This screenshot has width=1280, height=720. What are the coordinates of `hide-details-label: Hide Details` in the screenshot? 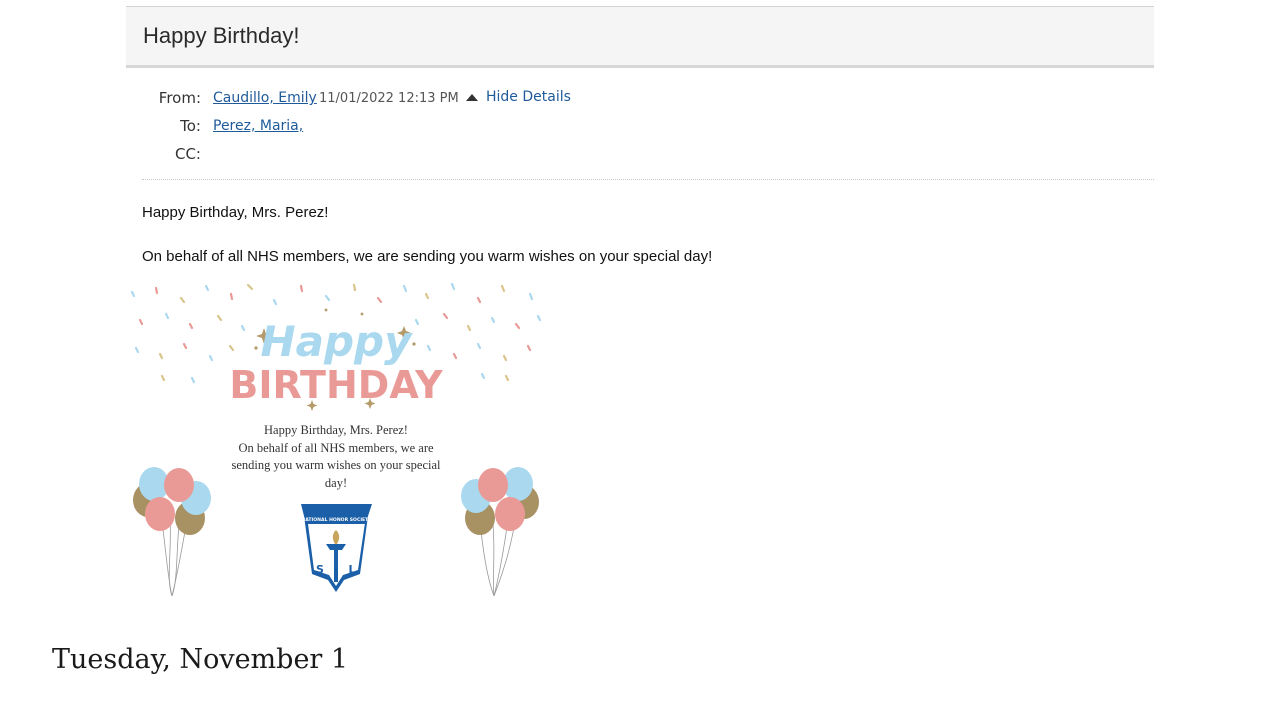 It's located at (528, 97).